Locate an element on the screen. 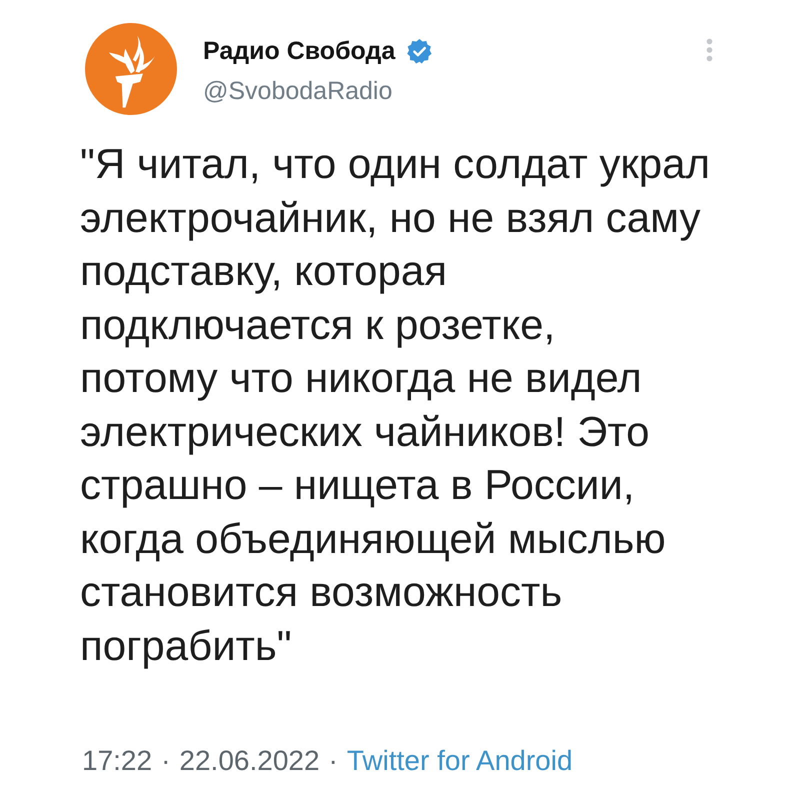 Image resolution: width=800 pixels, height=800 pixels. source-link: Twitter for Android is located at coordinates (459, 761).